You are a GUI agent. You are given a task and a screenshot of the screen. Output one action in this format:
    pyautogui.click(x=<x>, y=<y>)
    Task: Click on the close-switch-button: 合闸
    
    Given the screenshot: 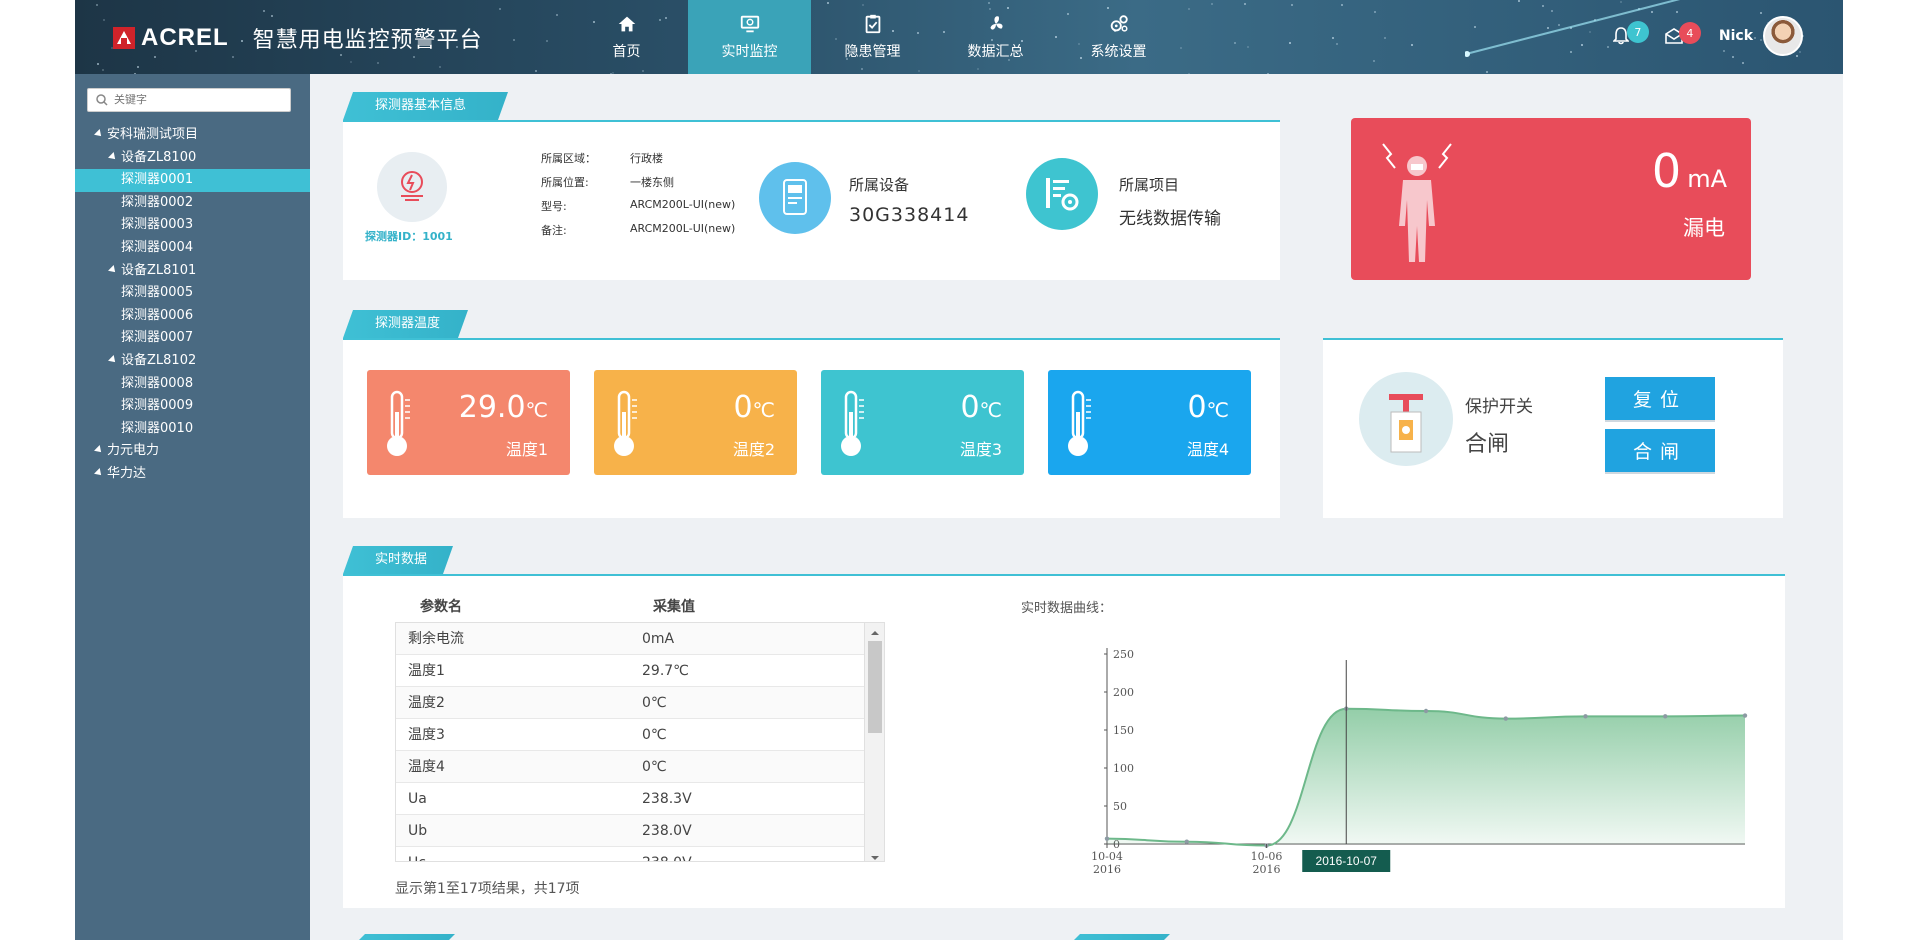 What is the action you would take?
    pyautogui.click(x=1660, y=450)
    